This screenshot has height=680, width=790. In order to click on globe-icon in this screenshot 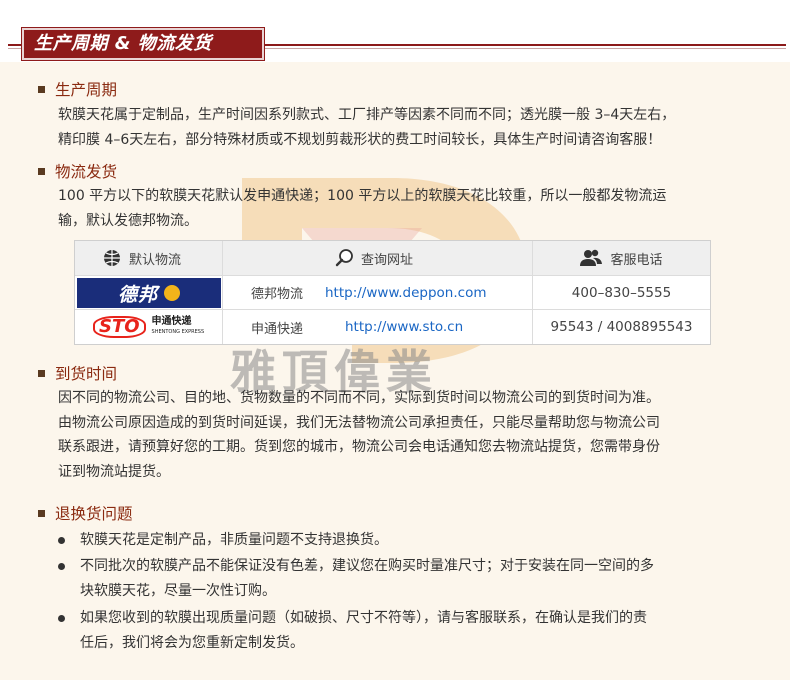, I will do `click(112, 258)`.